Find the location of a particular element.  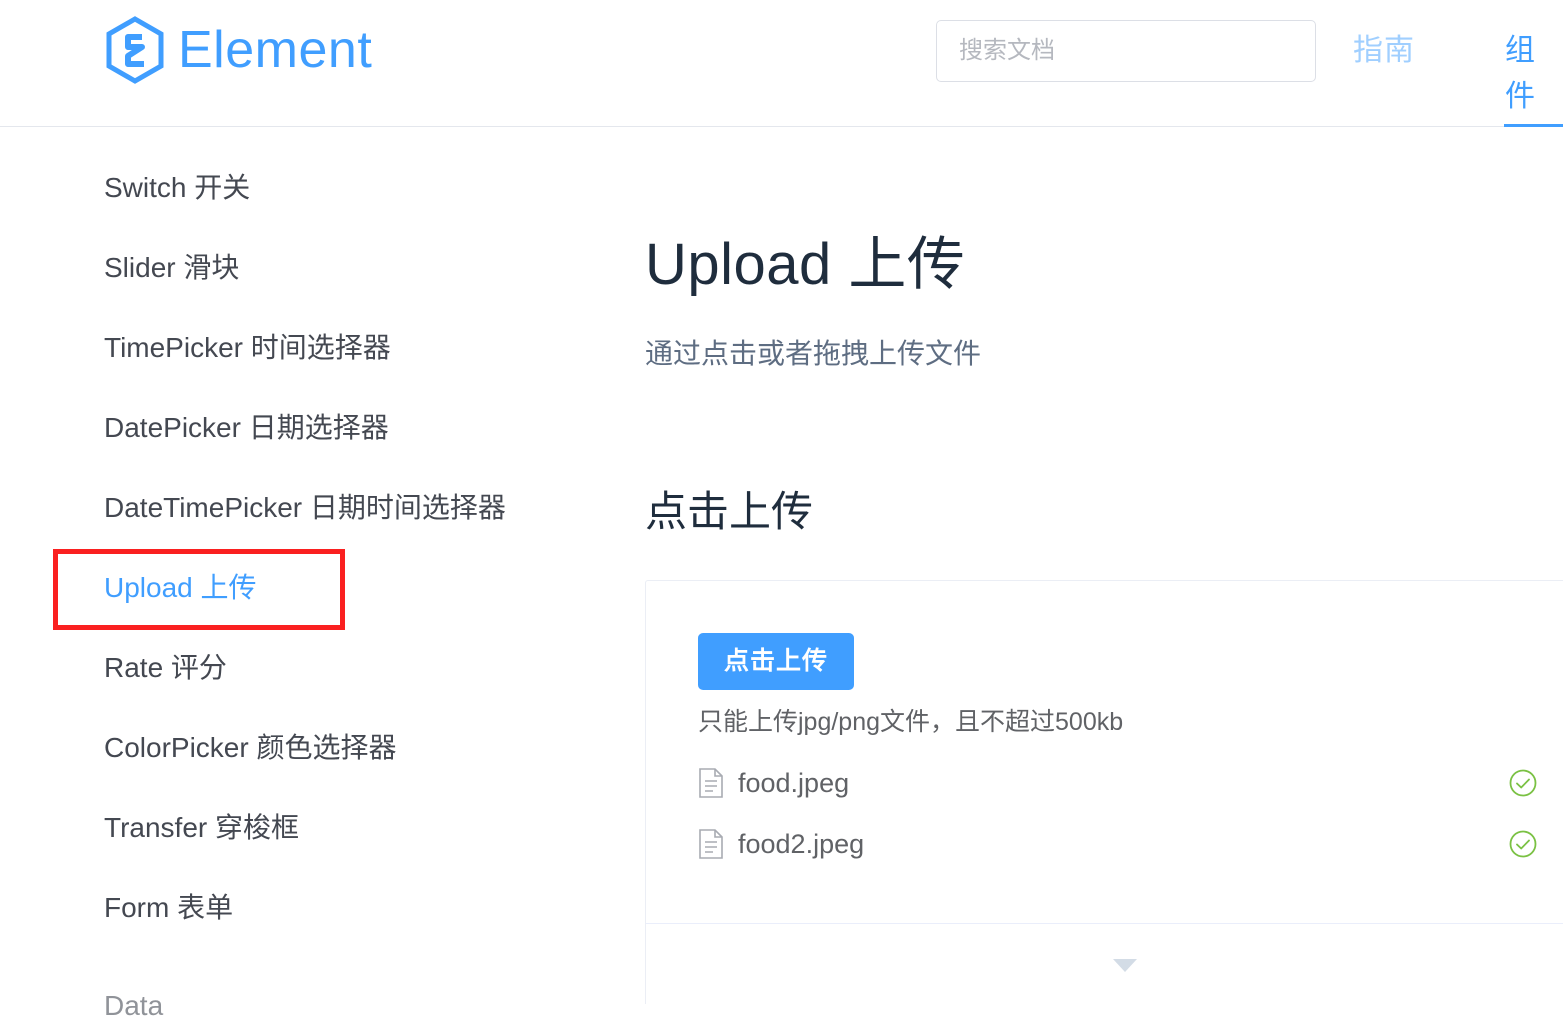

file-list-item: food2.jpeg is located at coordinates (1125, 843).